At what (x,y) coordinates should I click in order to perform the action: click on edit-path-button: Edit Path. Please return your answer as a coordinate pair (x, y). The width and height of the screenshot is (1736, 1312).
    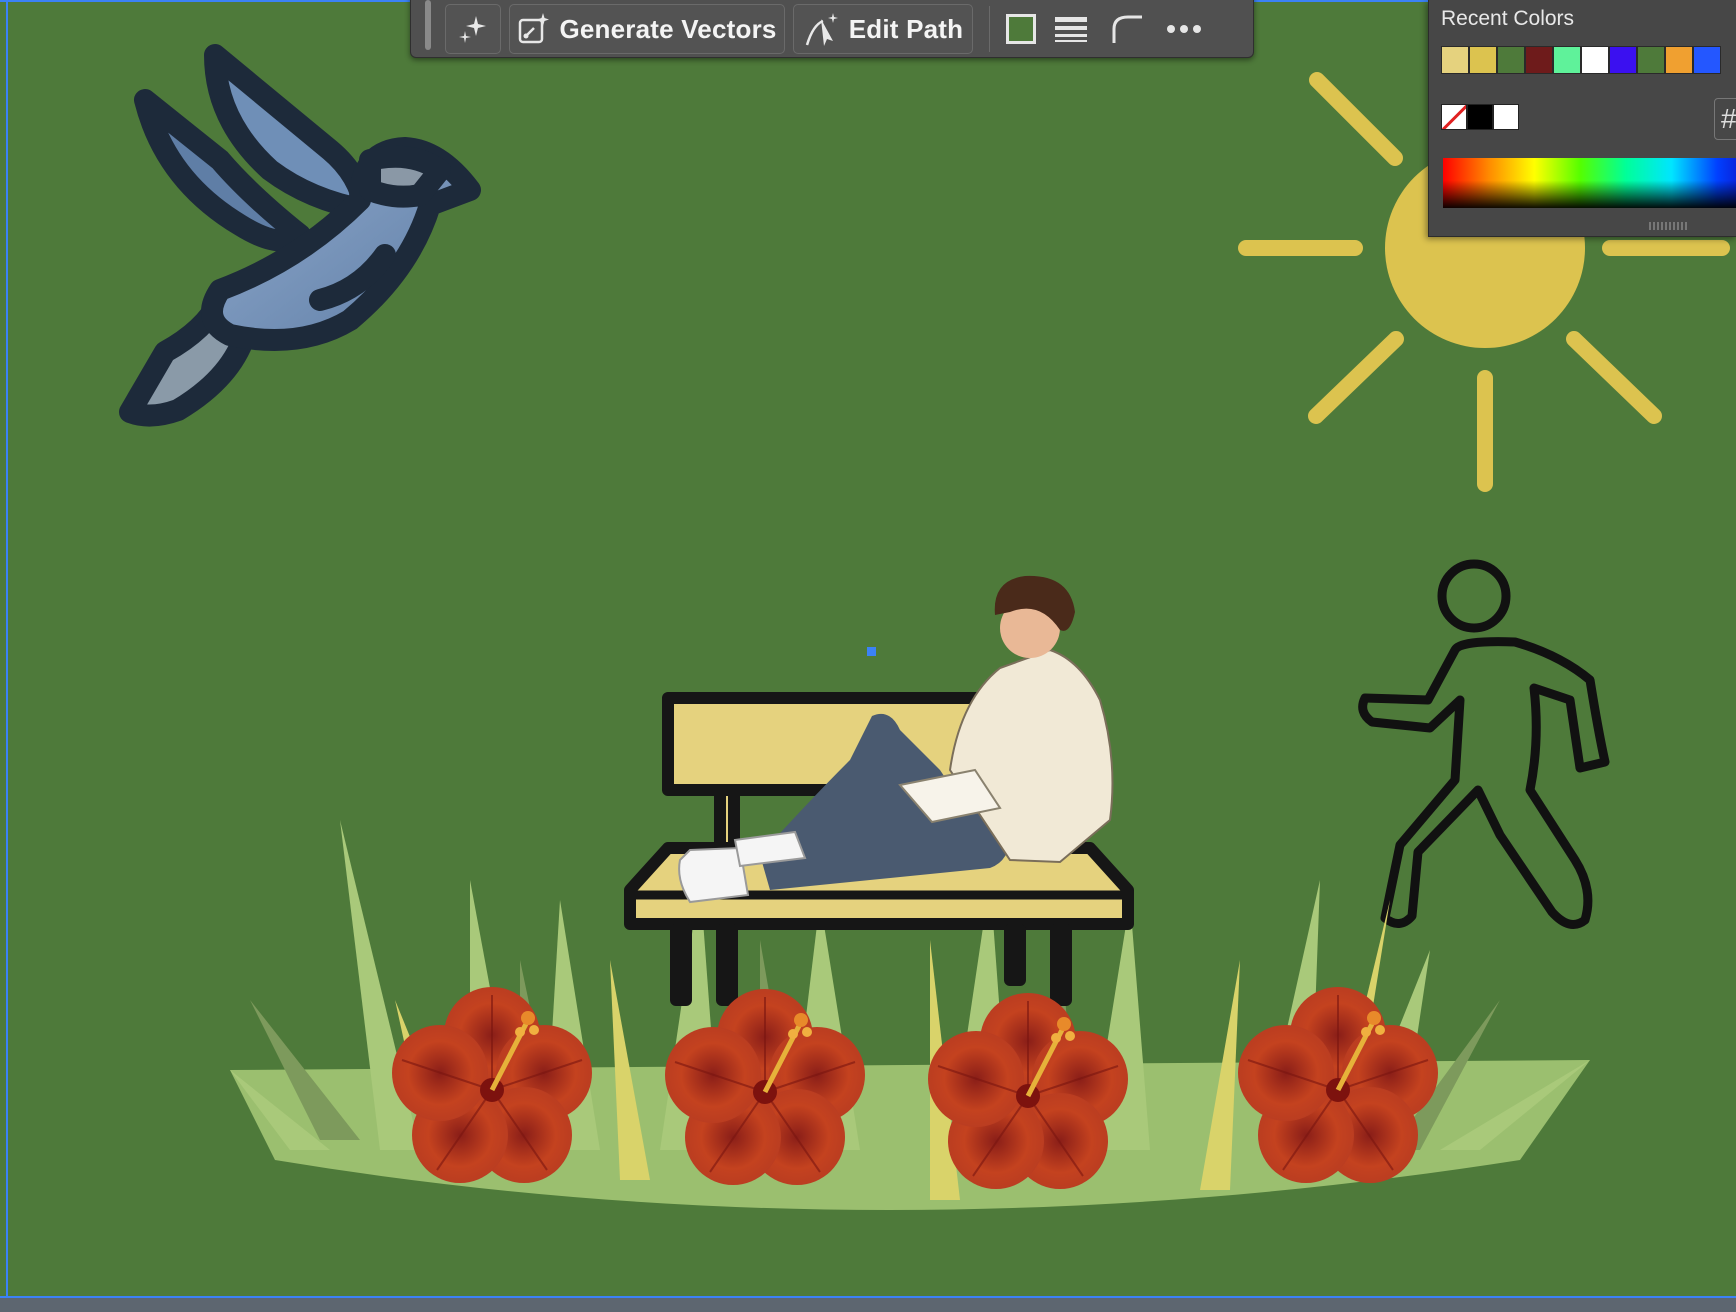
    Looking at the image, I should click on (883, 29).